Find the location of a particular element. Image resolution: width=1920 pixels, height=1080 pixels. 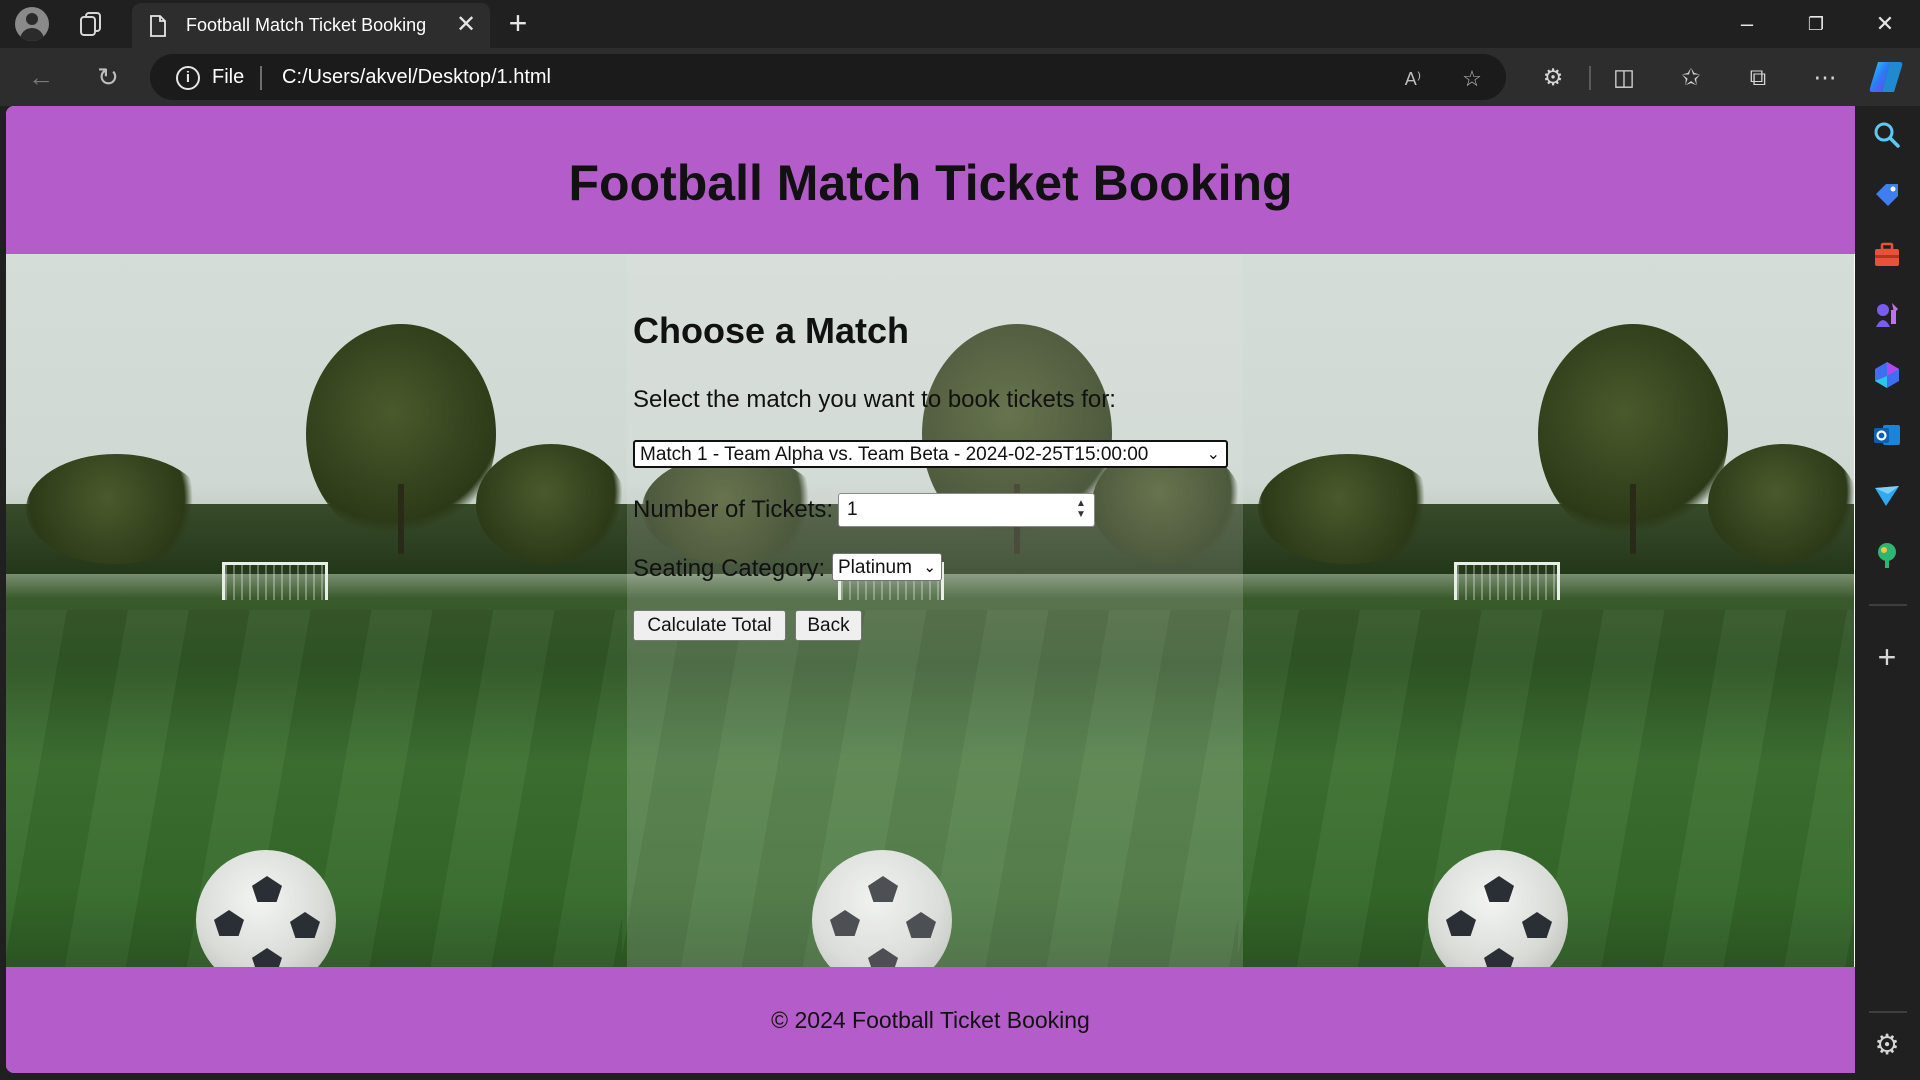

address-separator is located at coordinates (261, 78).